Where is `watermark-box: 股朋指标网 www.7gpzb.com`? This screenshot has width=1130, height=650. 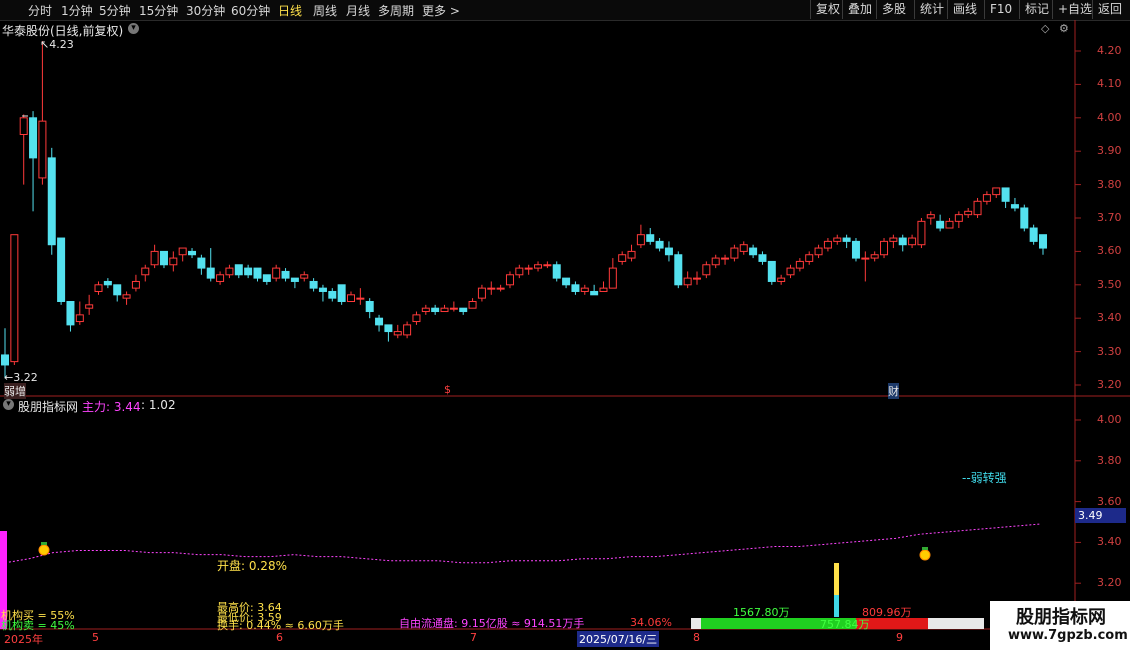 watermark-box: 股朋指标网 www.7gpzb.com is located at coordinates (1060, 625).